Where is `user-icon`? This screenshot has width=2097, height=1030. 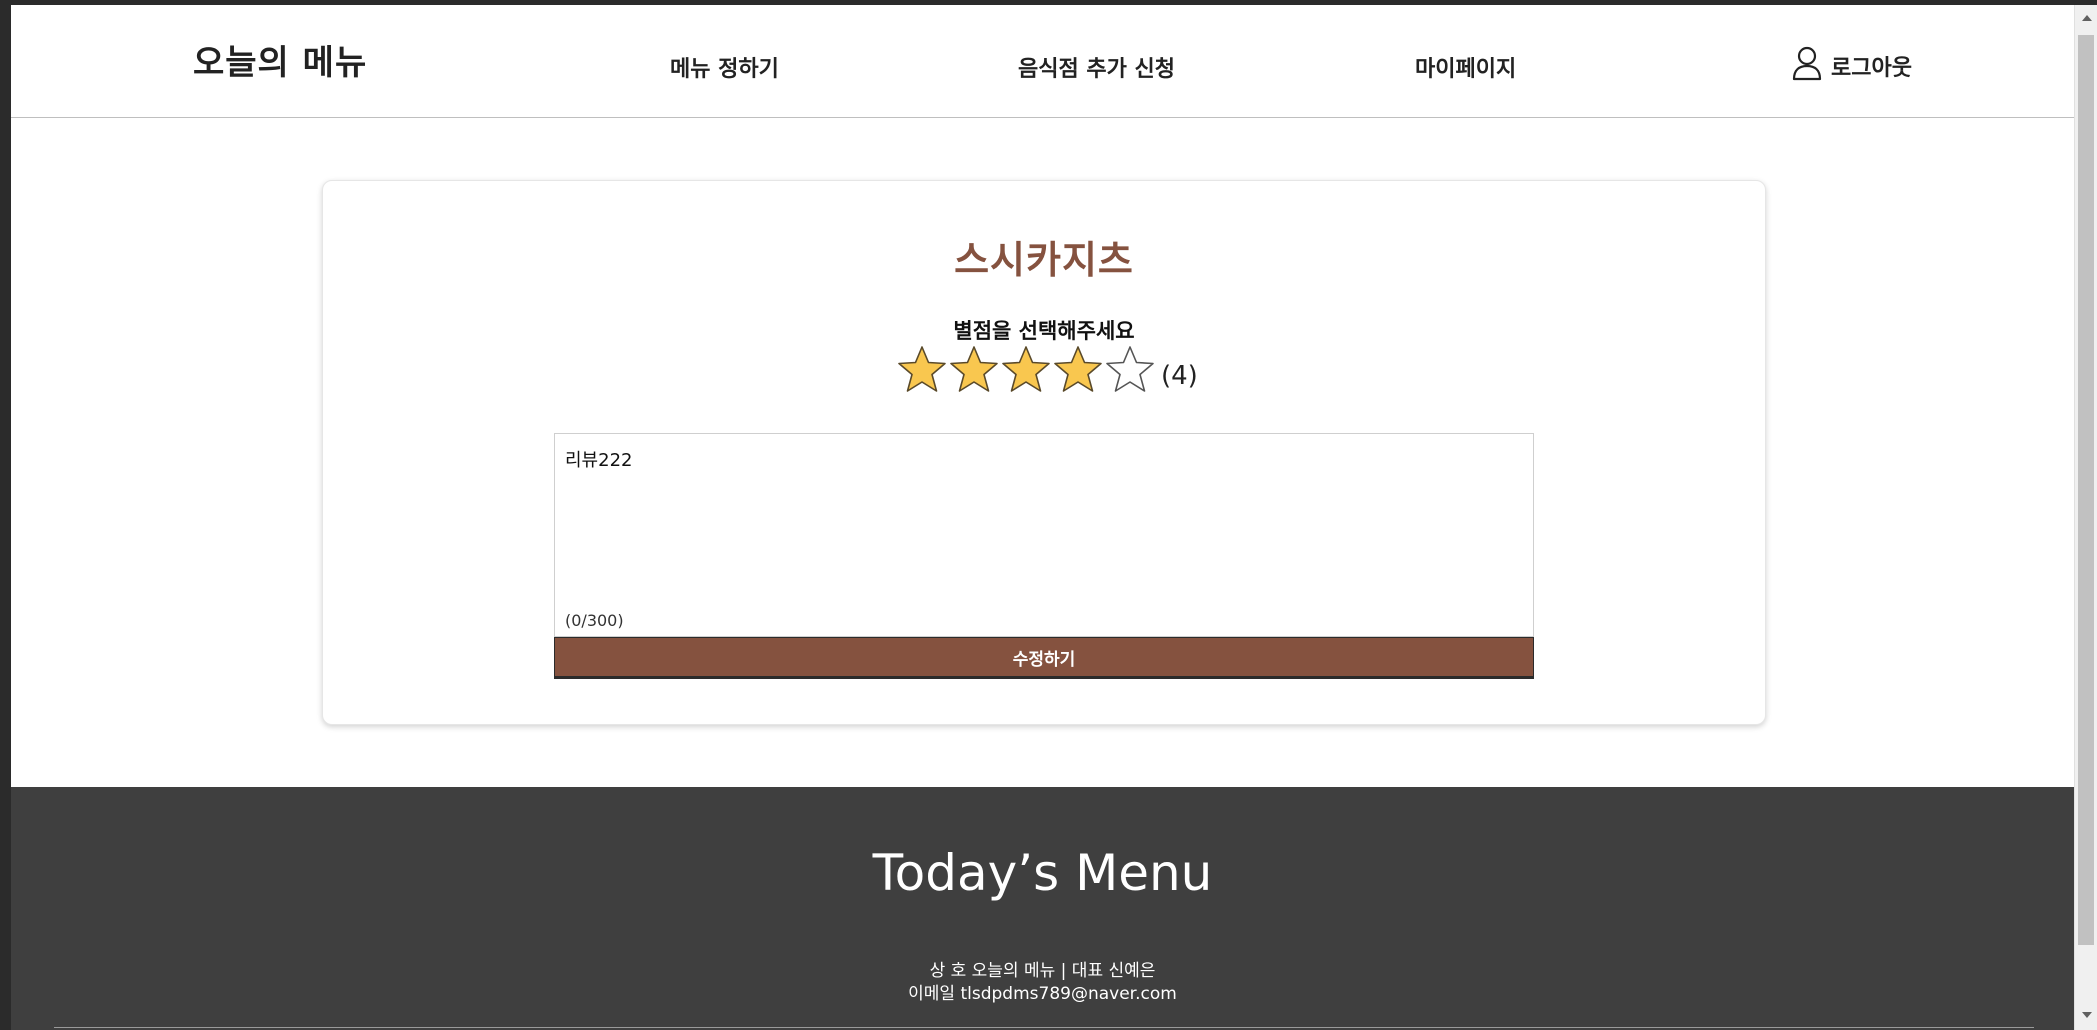
user-icon is located at coordinates (1807, 66).